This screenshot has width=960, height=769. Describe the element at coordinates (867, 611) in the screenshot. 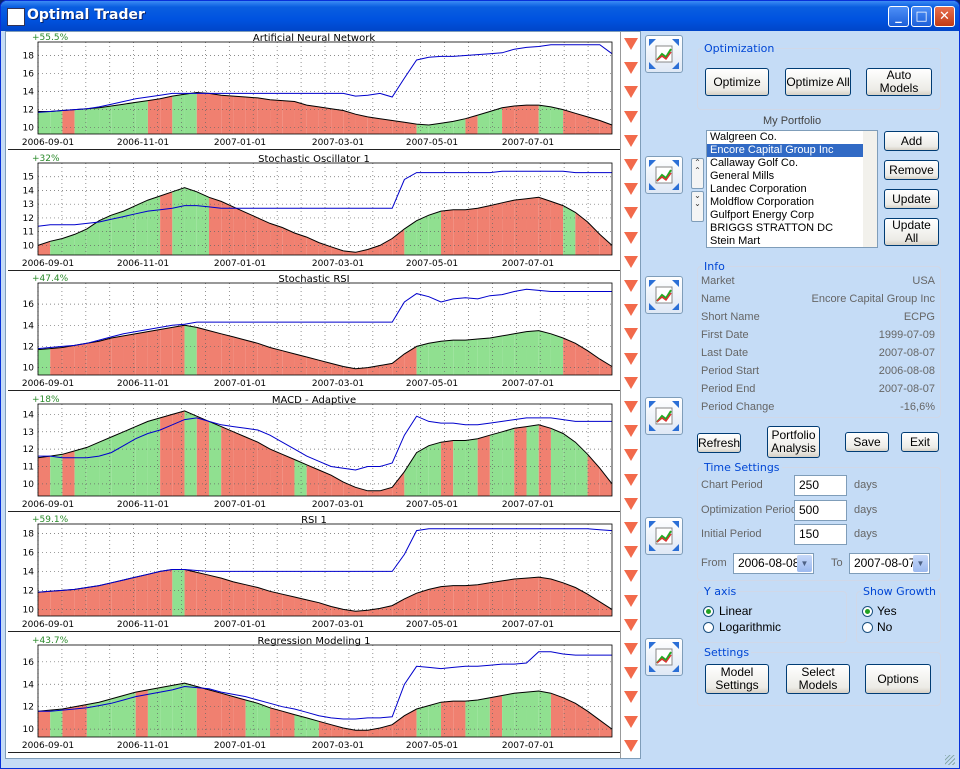

I see `growth-yes-radio` at that location.